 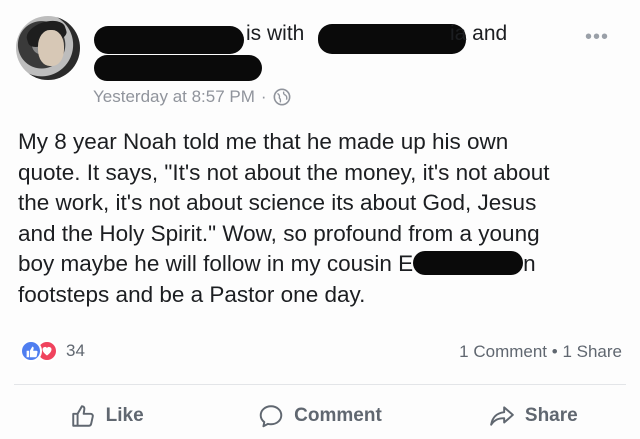 I want to click on message-line: footsteps and be a Pastor one day., so click(x=192, y=294).